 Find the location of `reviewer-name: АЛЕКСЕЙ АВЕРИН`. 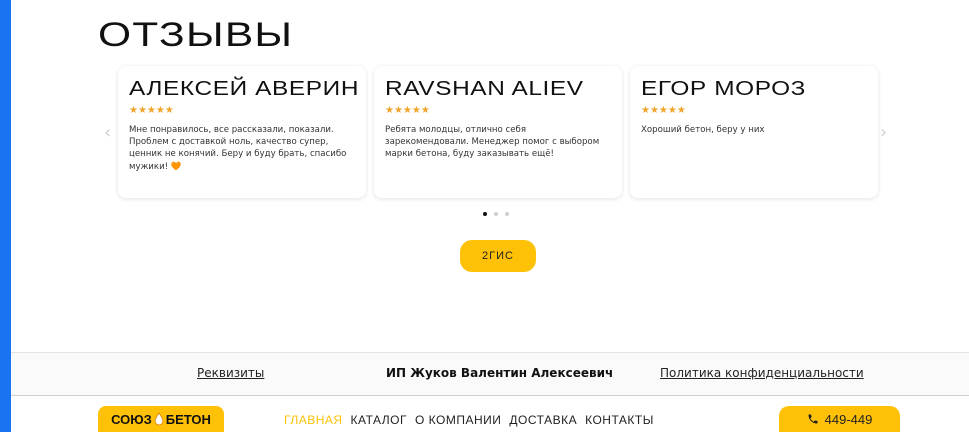

reviewer-name: АЛЕКСЕЙ АВЕРИН is located at coordinates (244, 89).